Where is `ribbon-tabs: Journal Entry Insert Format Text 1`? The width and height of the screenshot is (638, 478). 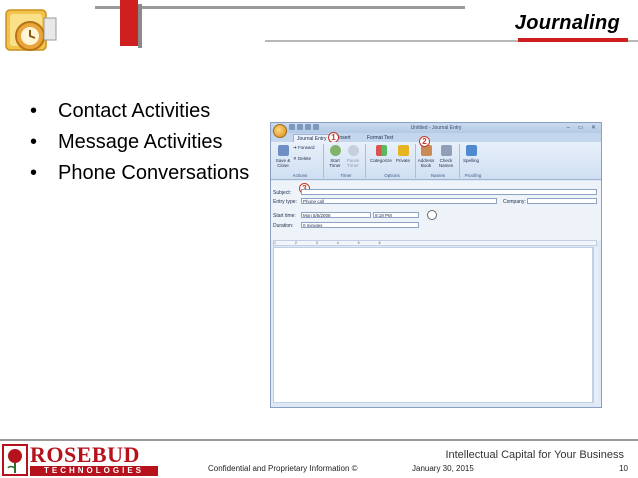
ribbon-tabs: Journal Entry Insert Format Text 1 is located at coordinates (436, 137).